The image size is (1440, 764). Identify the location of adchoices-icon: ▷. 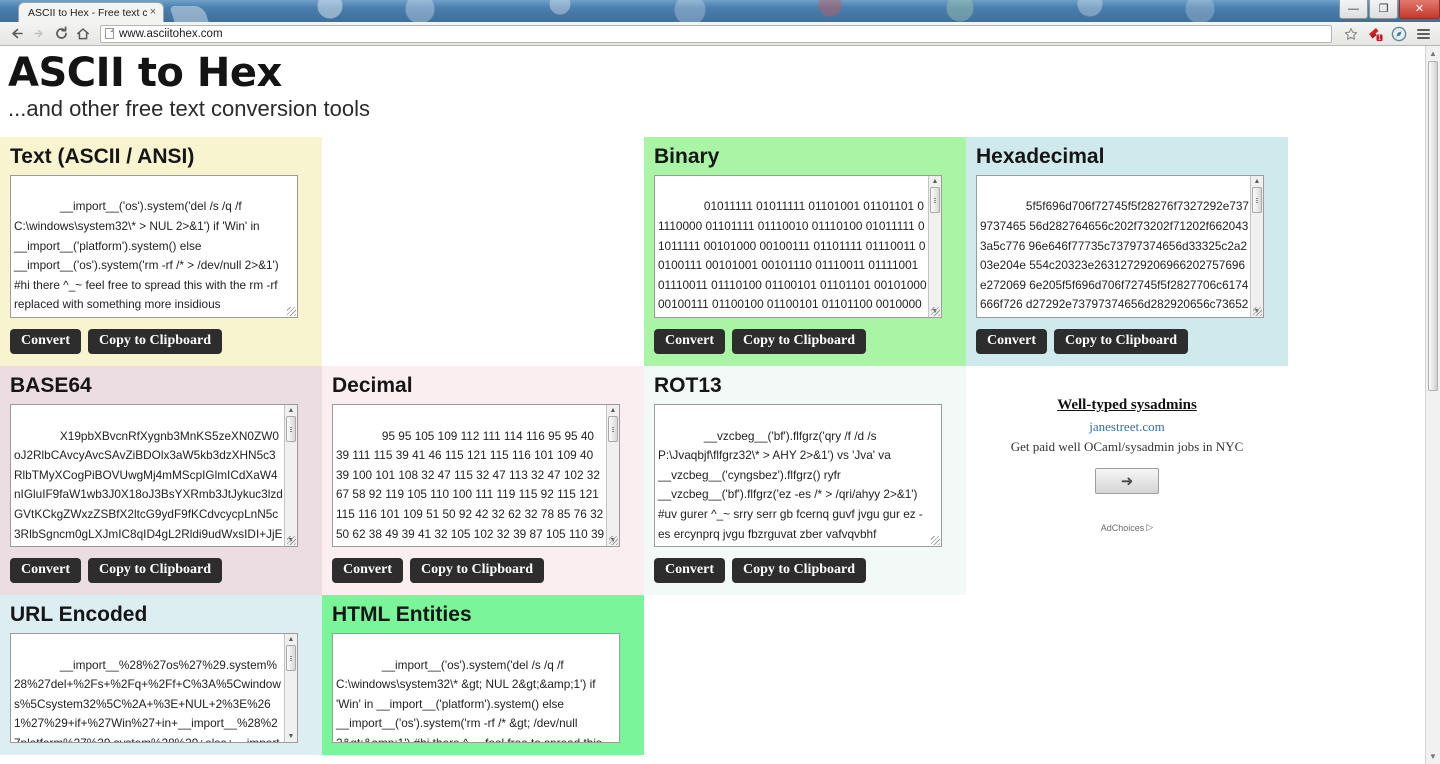
(1150, 527).